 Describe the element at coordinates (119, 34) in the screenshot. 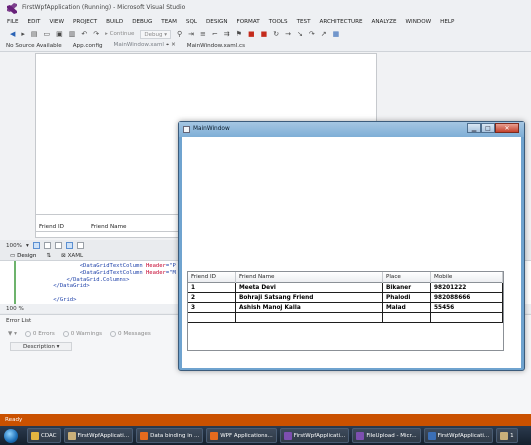

I see `continue-button: ▸ Continue` at that location.